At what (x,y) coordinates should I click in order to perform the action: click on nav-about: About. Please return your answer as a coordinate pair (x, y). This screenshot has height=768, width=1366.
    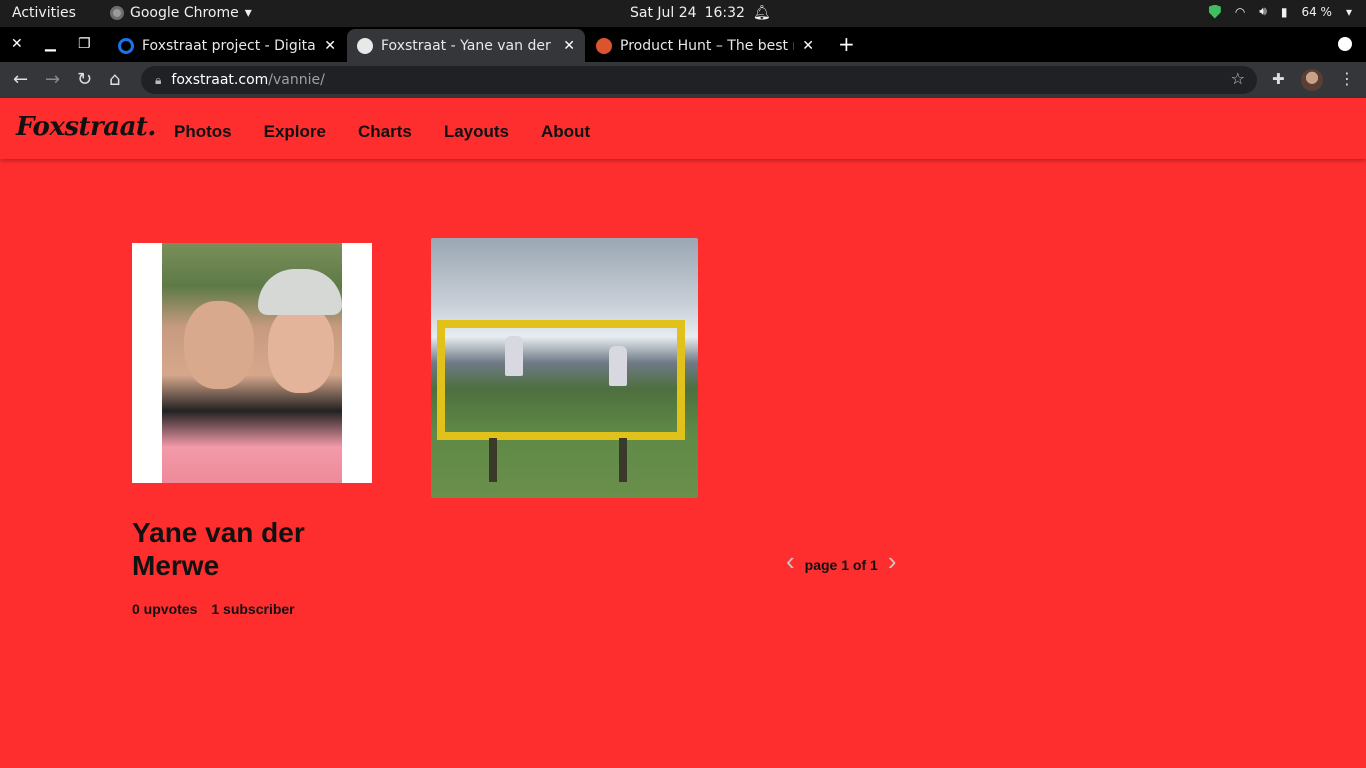
    Looking at the image, I should click on (565, 132).